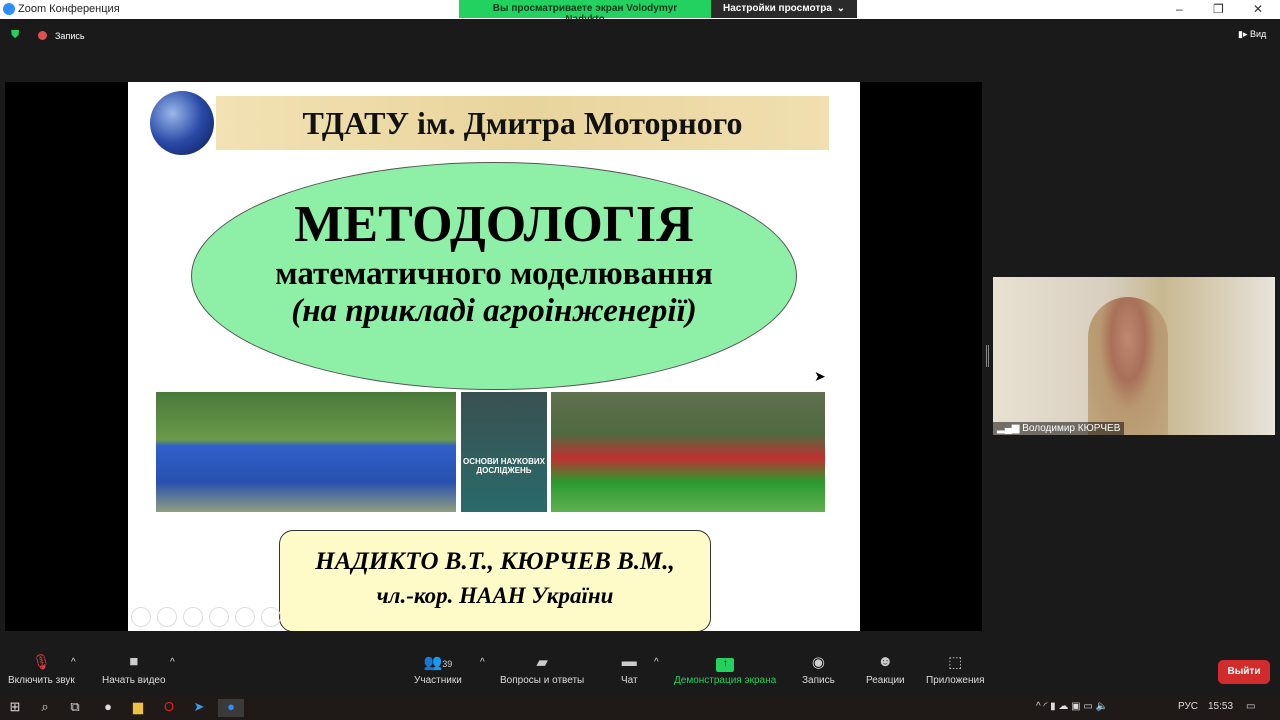 Image resolution: width=1280 pixels, height=720 pixels. Describe the element at coordinates (840, 8) in the screenshot. I see `chevron-down-icon: ⌄` at that location.